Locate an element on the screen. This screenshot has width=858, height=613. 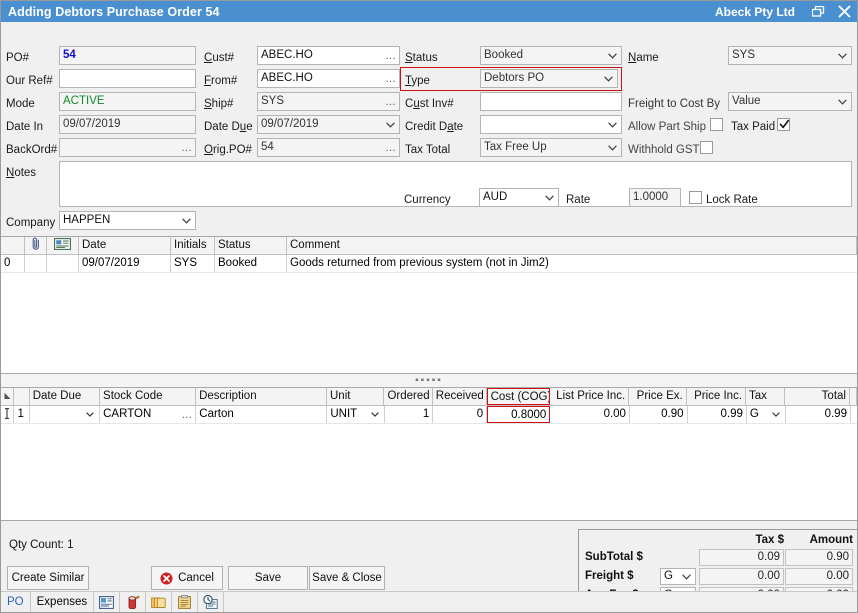
cust-inv-field is located at coordinates (551, 101).